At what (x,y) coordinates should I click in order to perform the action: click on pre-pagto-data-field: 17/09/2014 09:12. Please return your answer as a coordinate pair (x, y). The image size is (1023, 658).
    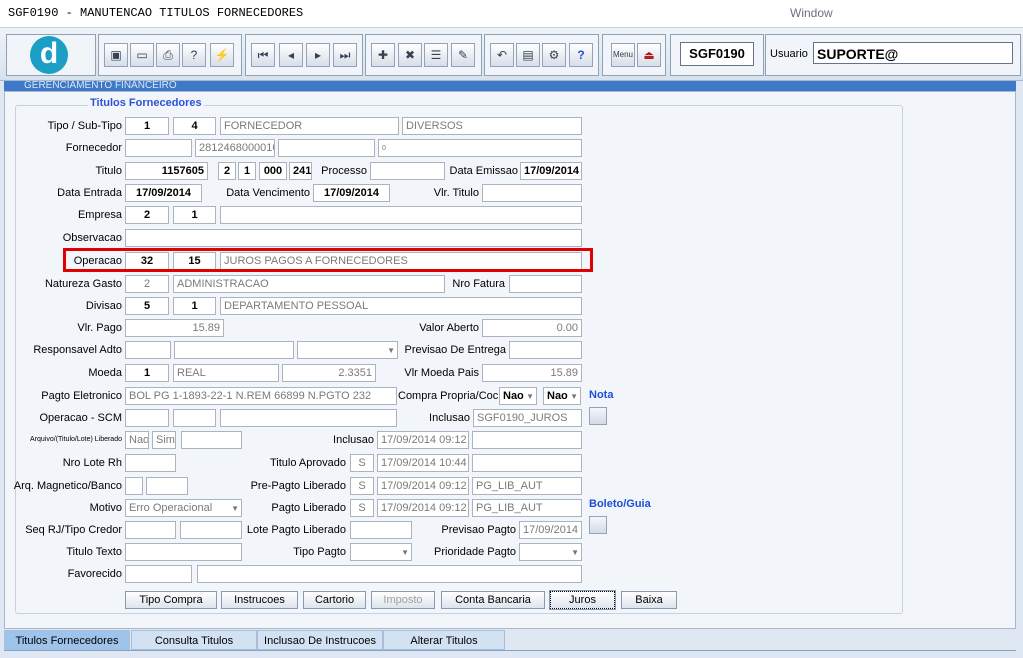
    Looking at the image, I should click on (423, 486).